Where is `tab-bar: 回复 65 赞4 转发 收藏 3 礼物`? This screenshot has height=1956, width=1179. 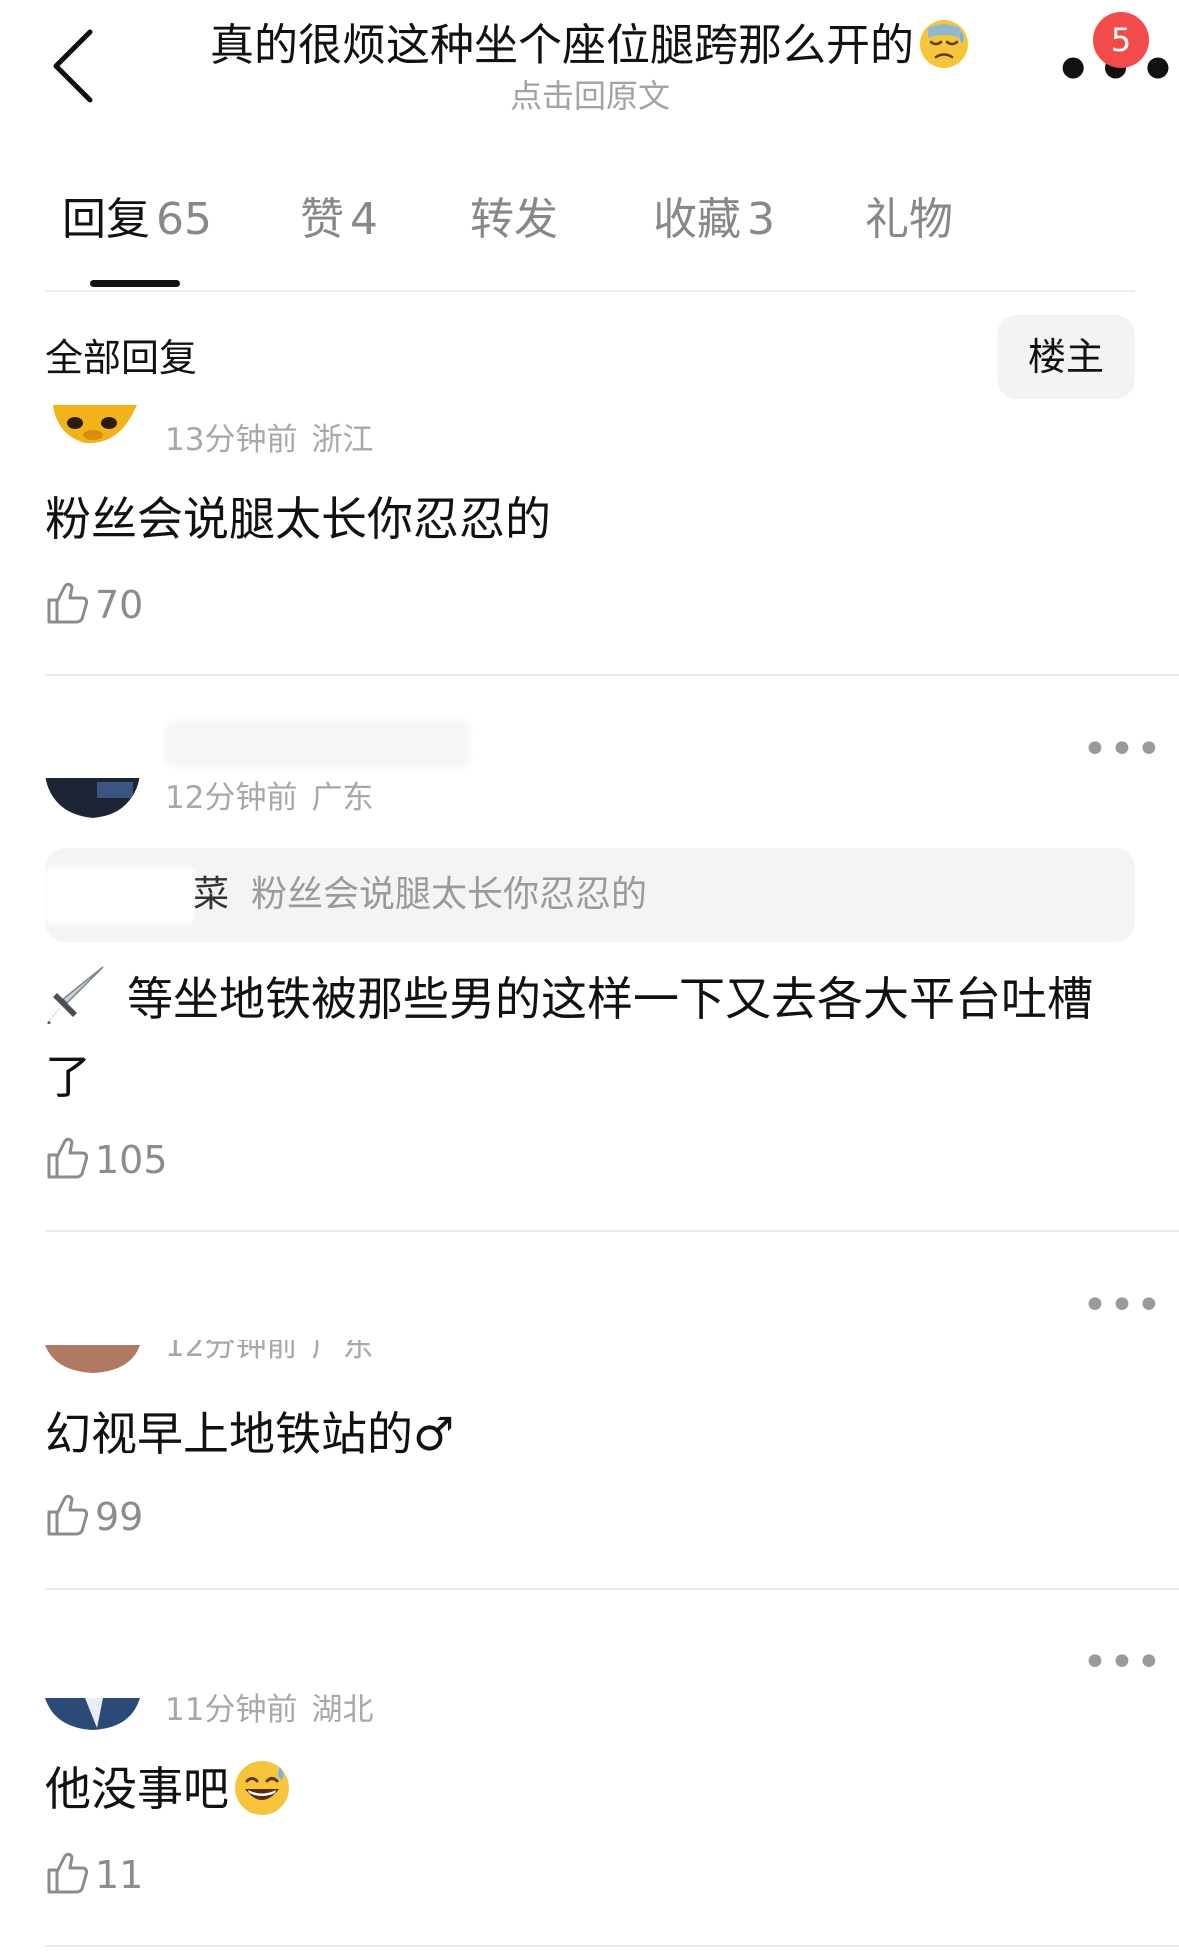
tab-bar: 回复 65 赞4 转发 收藏 3 礼物 is located at coordinates (590, 241).